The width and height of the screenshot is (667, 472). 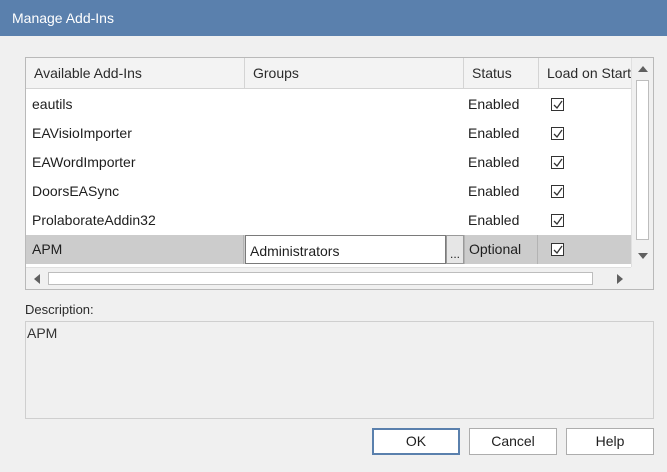 I want to click on horizontal-scroll-thumb, so click(x=320, y=278).